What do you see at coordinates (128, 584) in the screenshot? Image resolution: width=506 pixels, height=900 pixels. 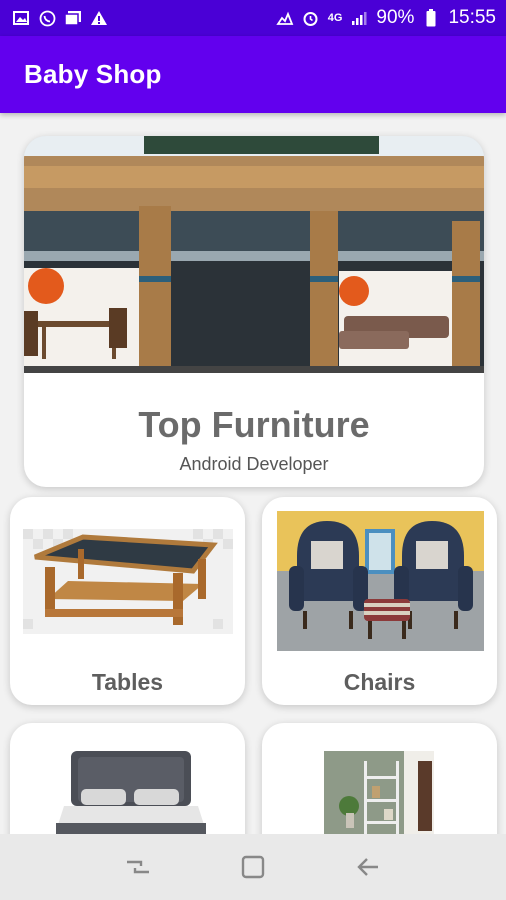 I see `tables-image` at bounding box center [128, 584].